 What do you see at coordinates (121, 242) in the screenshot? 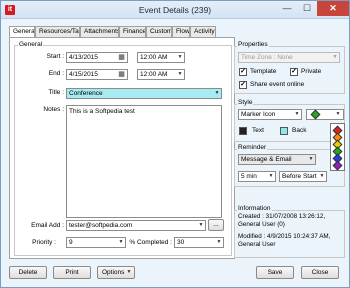
I see `priority-dropdown-icon: ▼` at bounding box center [121, 242].